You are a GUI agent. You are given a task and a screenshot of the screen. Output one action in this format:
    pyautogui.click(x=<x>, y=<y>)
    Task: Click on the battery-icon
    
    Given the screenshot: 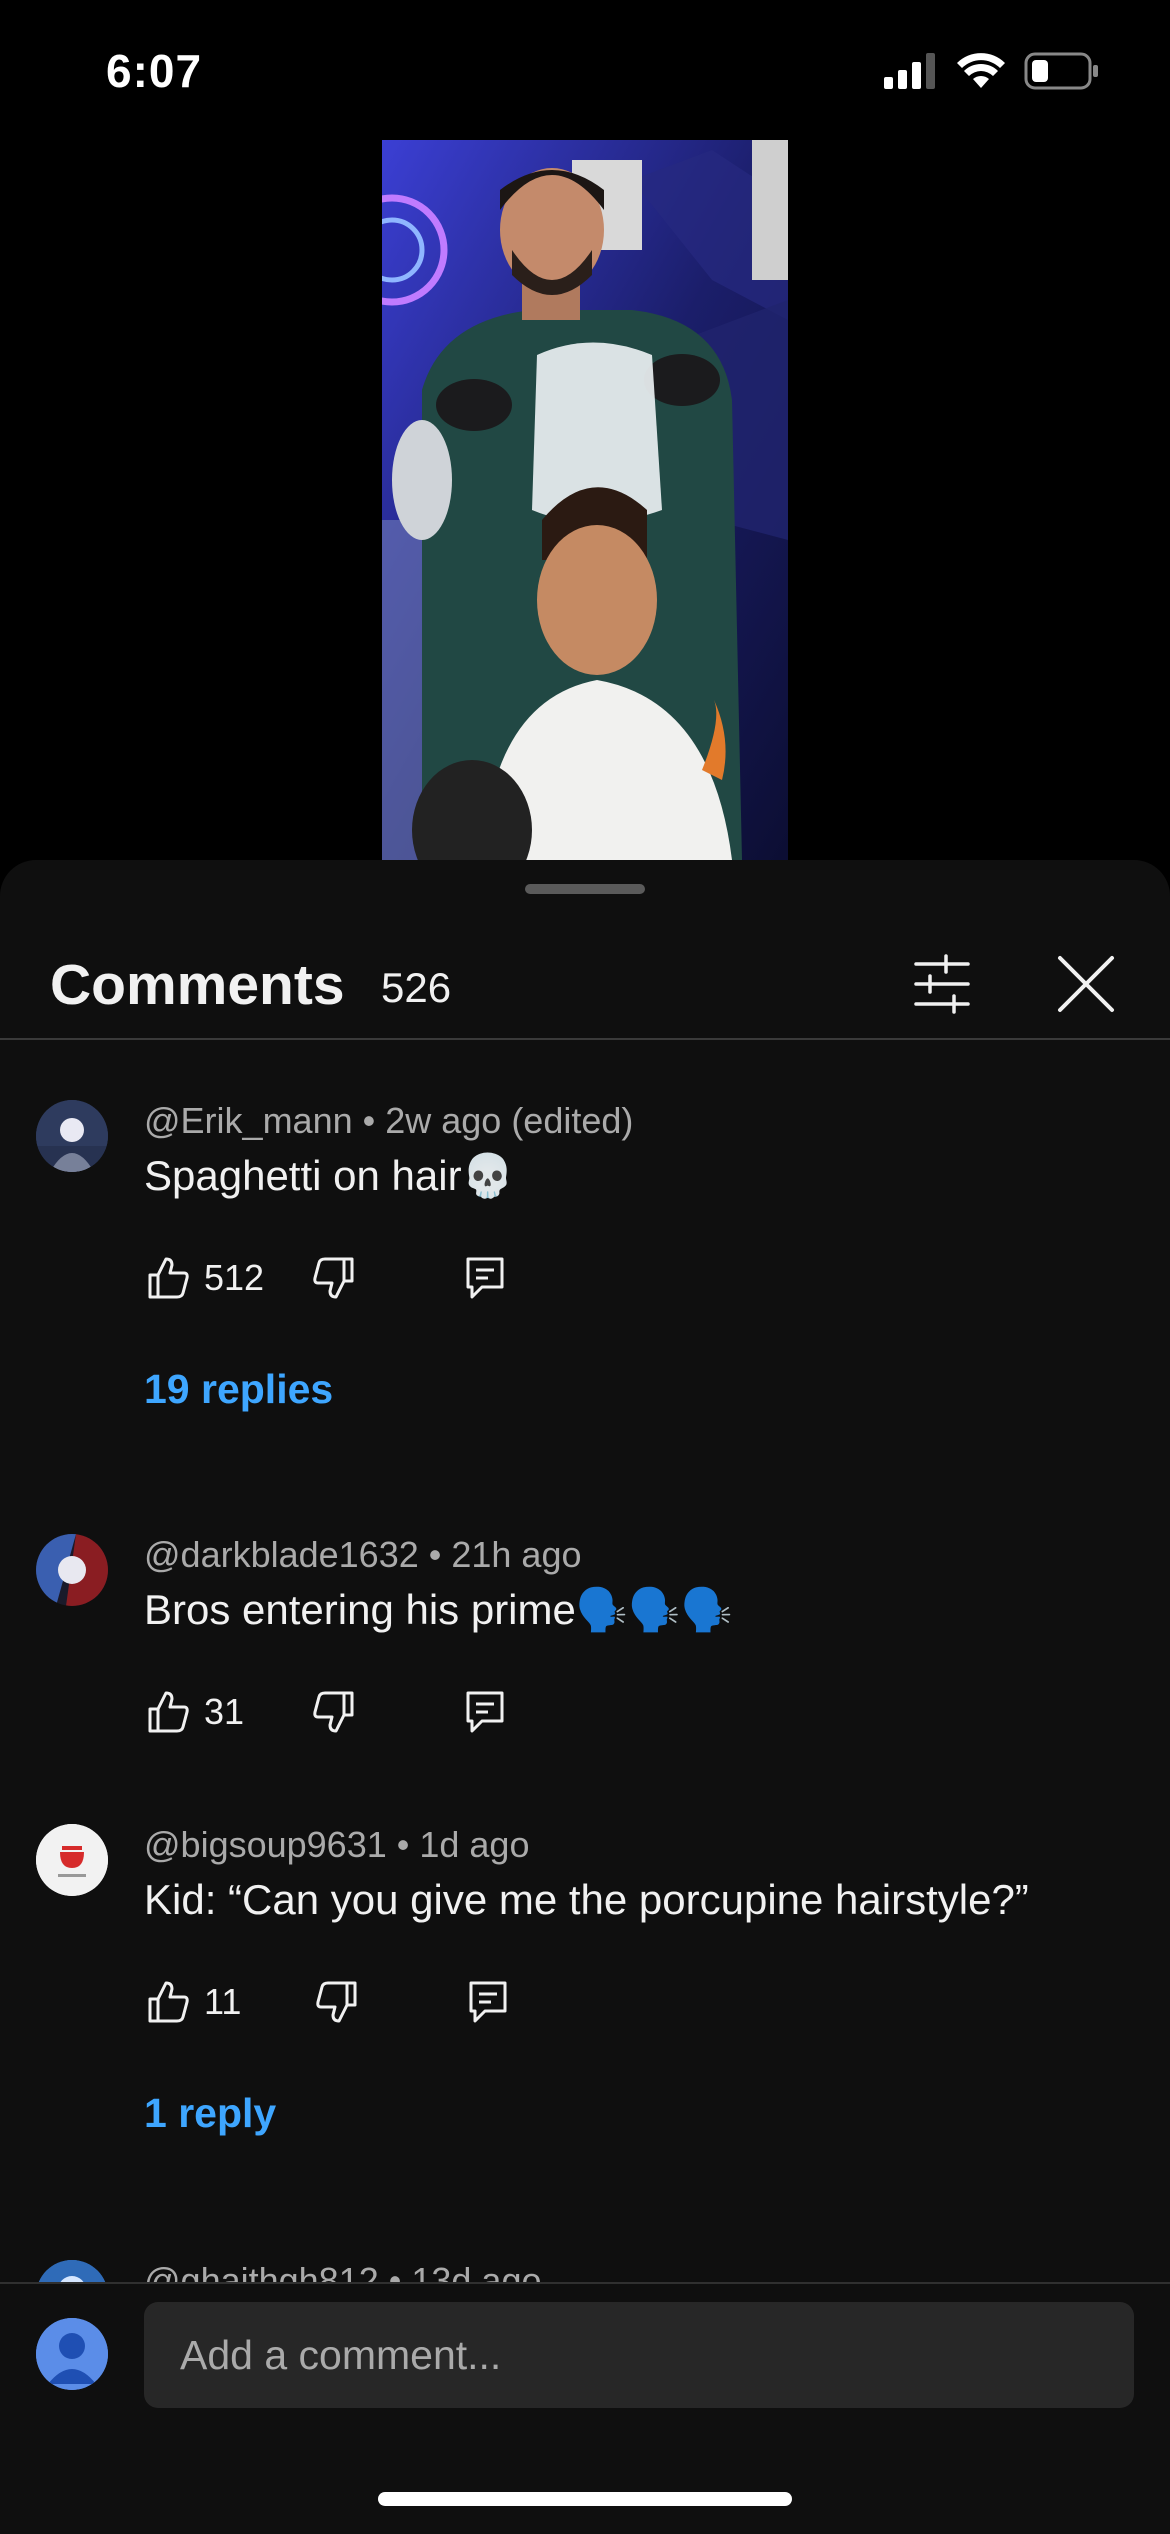 What is the action you would take?
    pyautogui.click(x=1061, y=71)
    